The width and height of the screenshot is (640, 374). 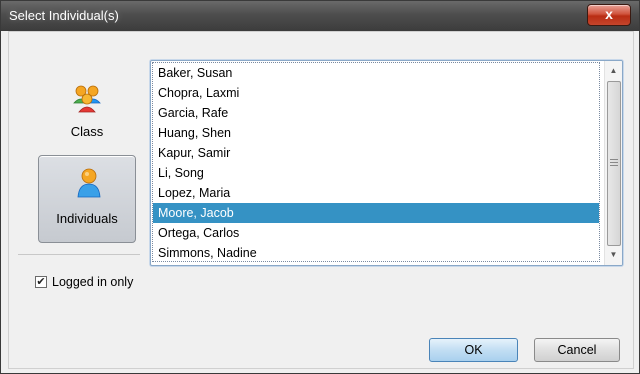 What do you see at coordinates (376, 113) in the screenshot?
I see `list-item: Garcia, Rafe` at bounding box center [376, 113].